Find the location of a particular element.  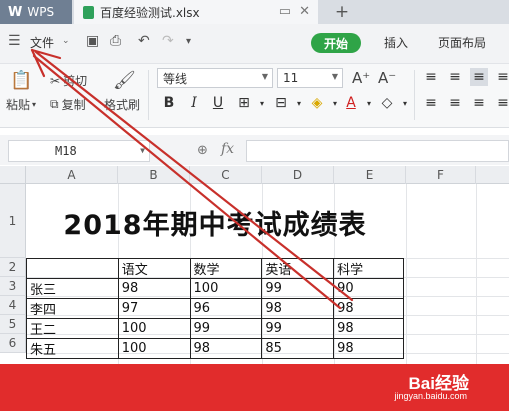

table-cell: 85 is located at coordinates (298, 348).